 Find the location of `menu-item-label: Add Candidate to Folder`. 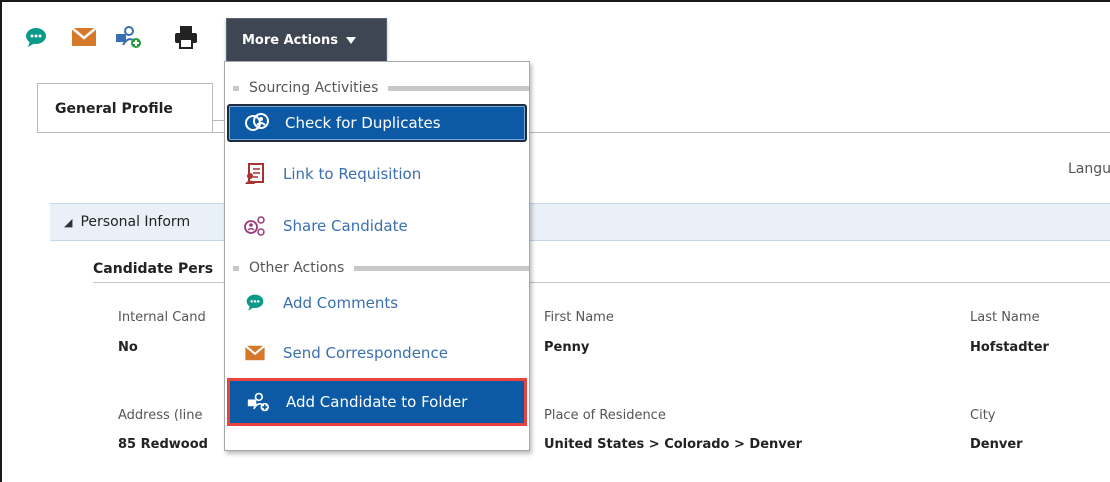

menu-item-label: Add Candidate to Folder is located at coordinates (377, 402).